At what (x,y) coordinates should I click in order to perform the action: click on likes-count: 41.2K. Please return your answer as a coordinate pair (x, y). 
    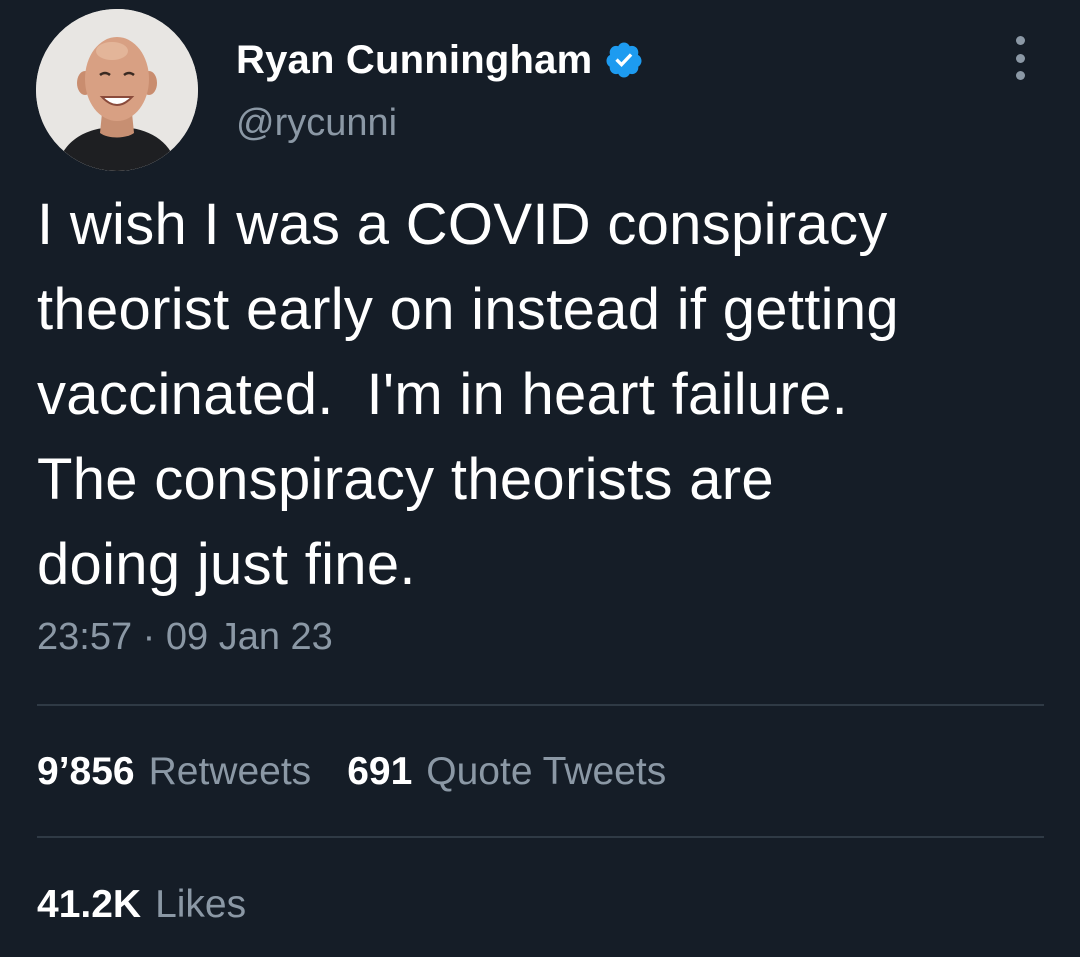
    Looking at the image, I should click on (89, 904).